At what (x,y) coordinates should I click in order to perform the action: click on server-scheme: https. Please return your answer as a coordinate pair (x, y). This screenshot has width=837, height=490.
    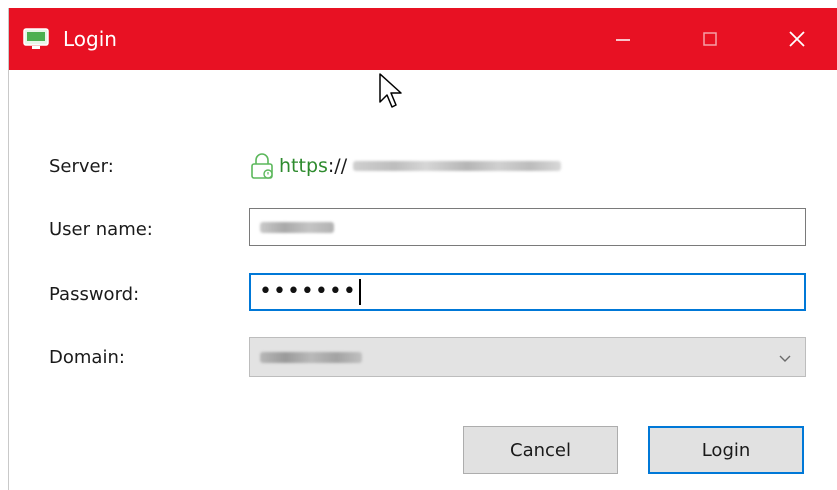
    Looking at the image, I should click on (303, 166).